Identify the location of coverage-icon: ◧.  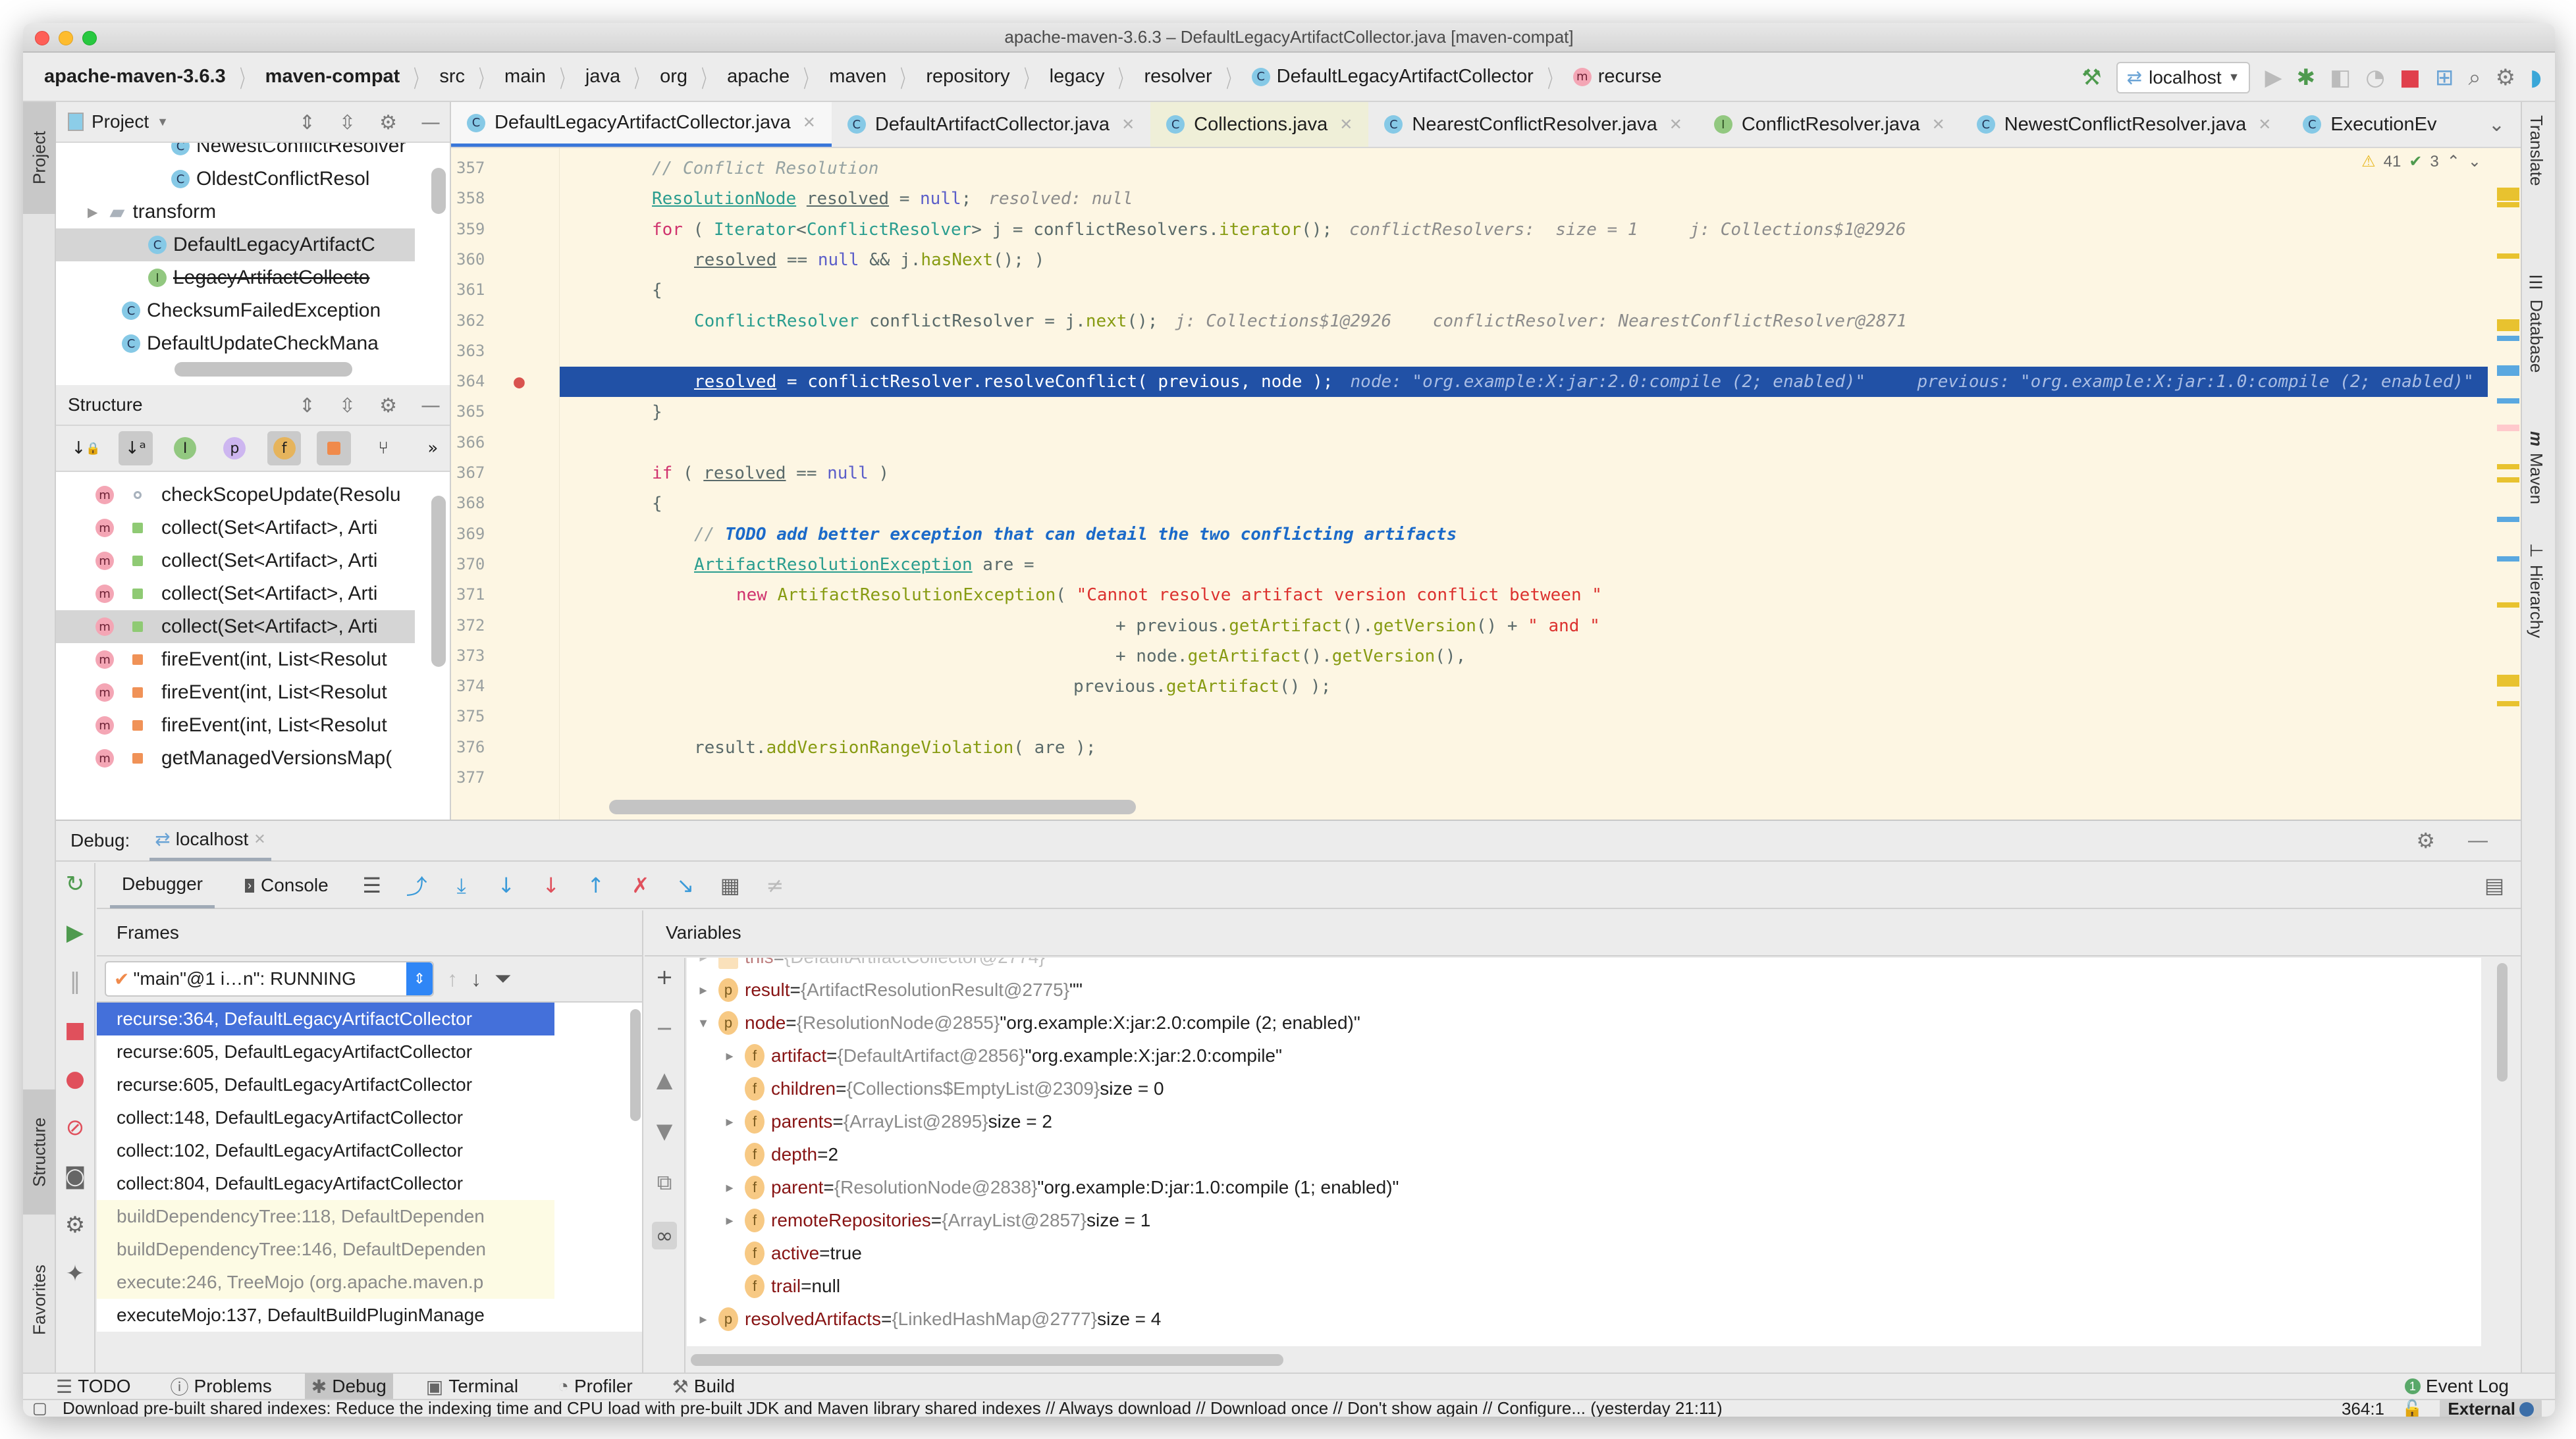
(2340, 77).